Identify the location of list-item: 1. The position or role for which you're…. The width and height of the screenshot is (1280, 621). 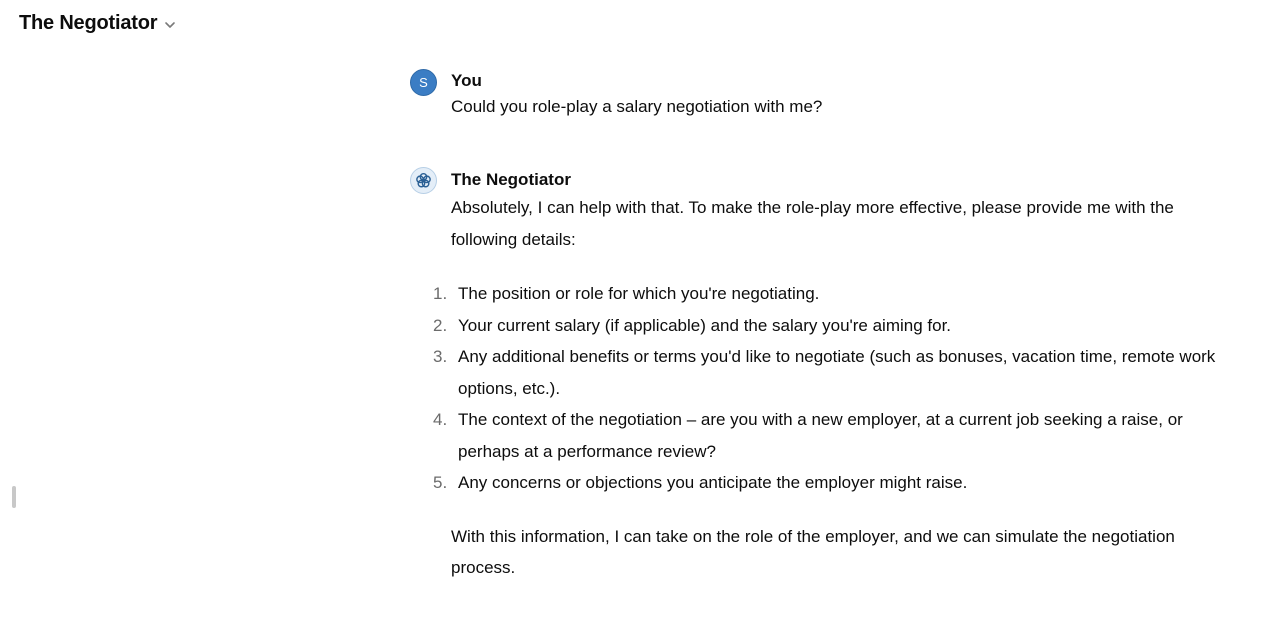
(830, 294).